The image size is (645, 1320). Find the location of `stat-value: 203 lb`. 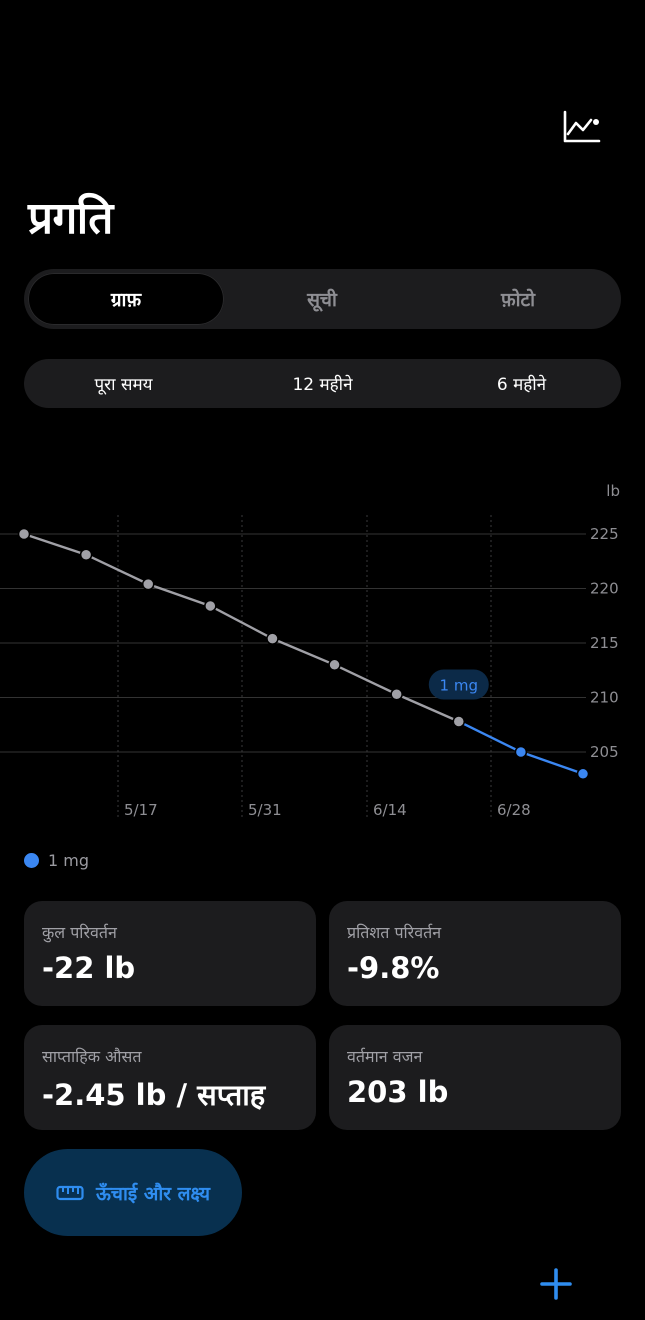

stat-value: 203 lb is located at coordinates (398, 1092).